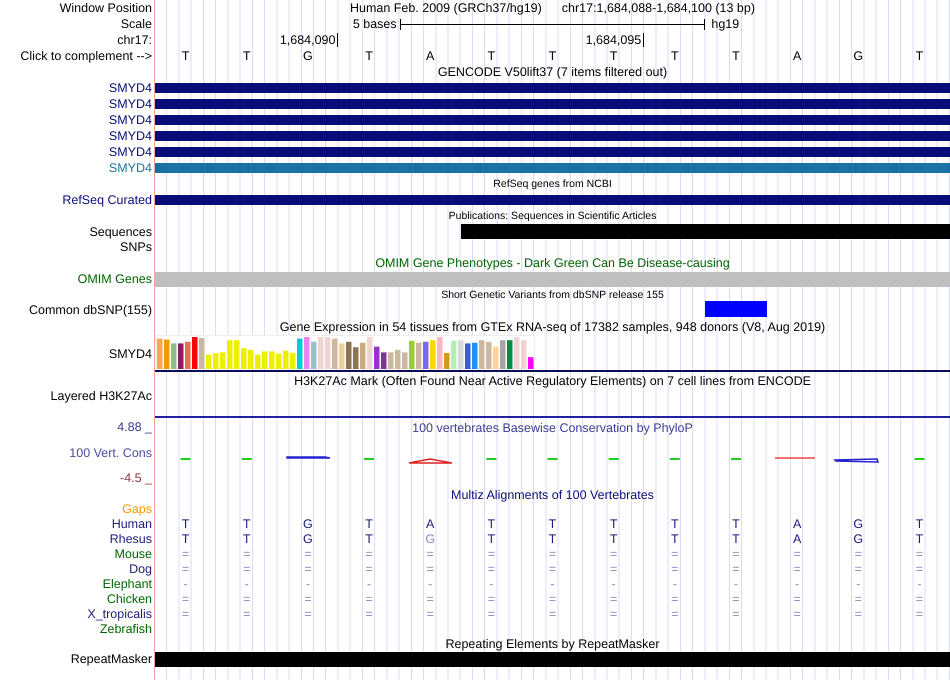 The width and height of the screenshot is (950, 680). What do you see at coordinates (128, 583) in the screenshot?
I see `species-label: Elephant` at bounding box center [128, 583].